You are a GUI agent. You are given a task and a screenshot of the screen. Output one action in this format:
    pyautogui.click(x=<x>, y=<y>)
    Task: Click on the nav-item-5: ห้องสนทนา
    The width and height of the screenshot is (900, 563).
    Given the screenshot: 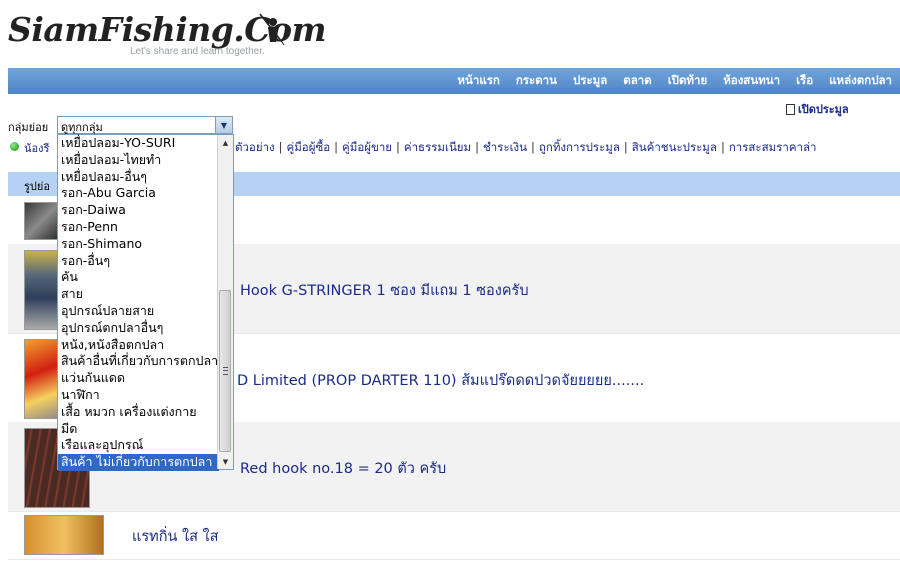 What is the action you would take?
    pyautogui.click(x=751, y=81)
    